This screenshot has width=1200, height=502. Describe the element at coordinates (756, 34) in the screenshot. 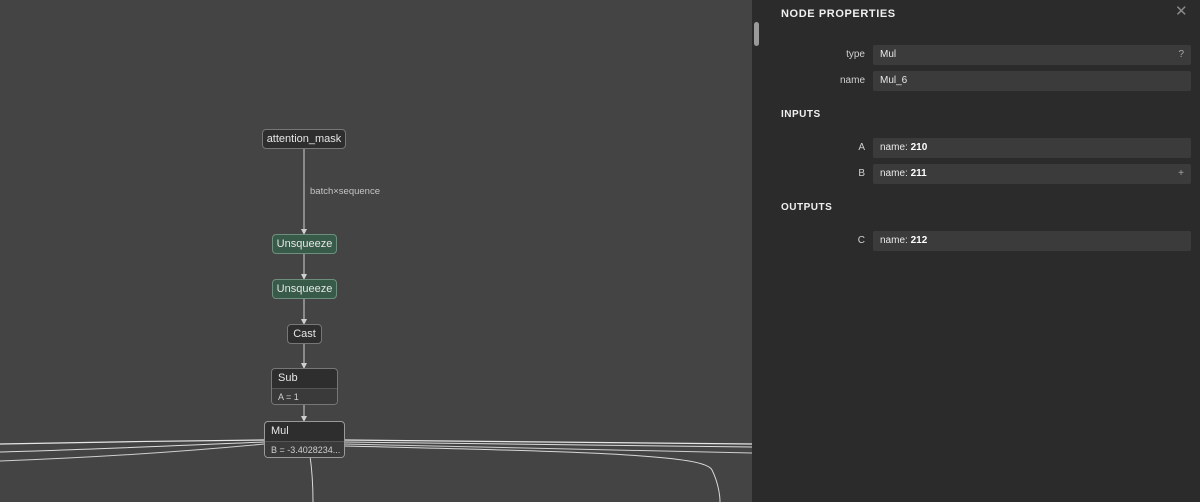

I see `panel-scrollbar` at that location.